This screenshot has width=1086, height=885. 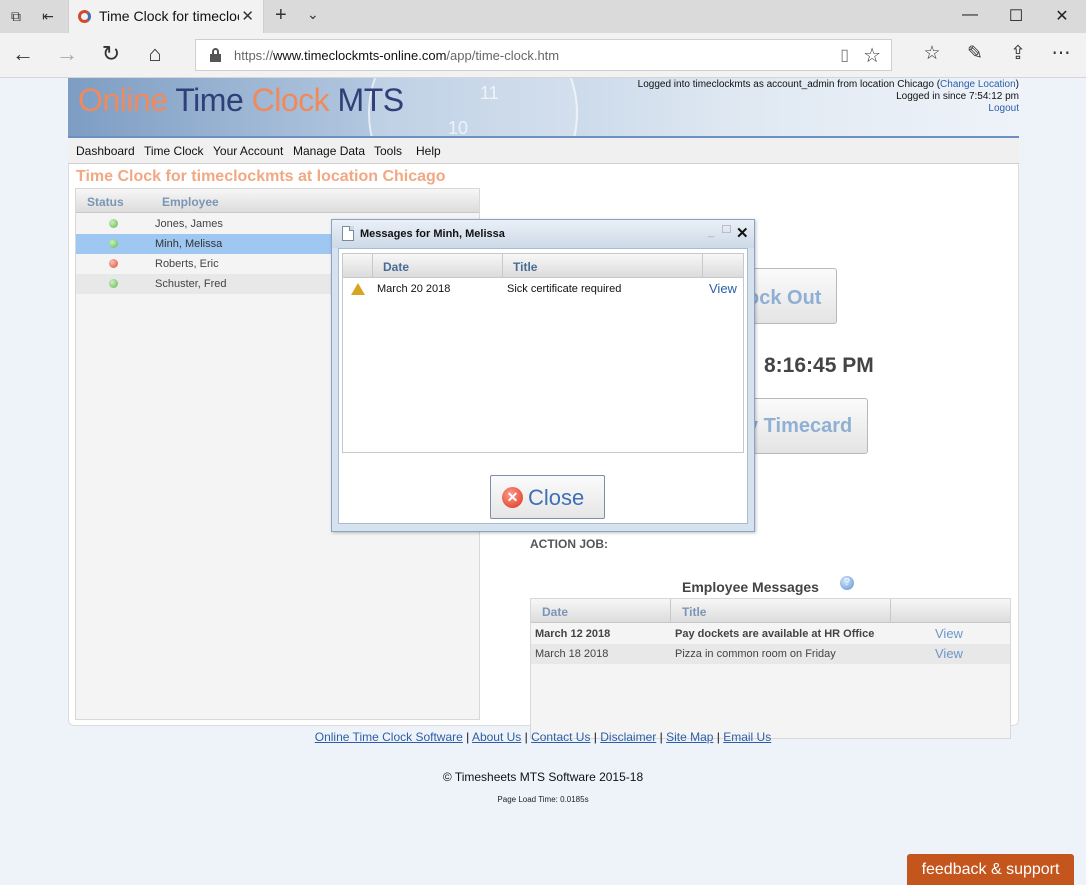 What do you see at coordinates (187, 264) in the screenshot?
I see `employee-name: Roberts, Eric` at bounding box center [187, 264].